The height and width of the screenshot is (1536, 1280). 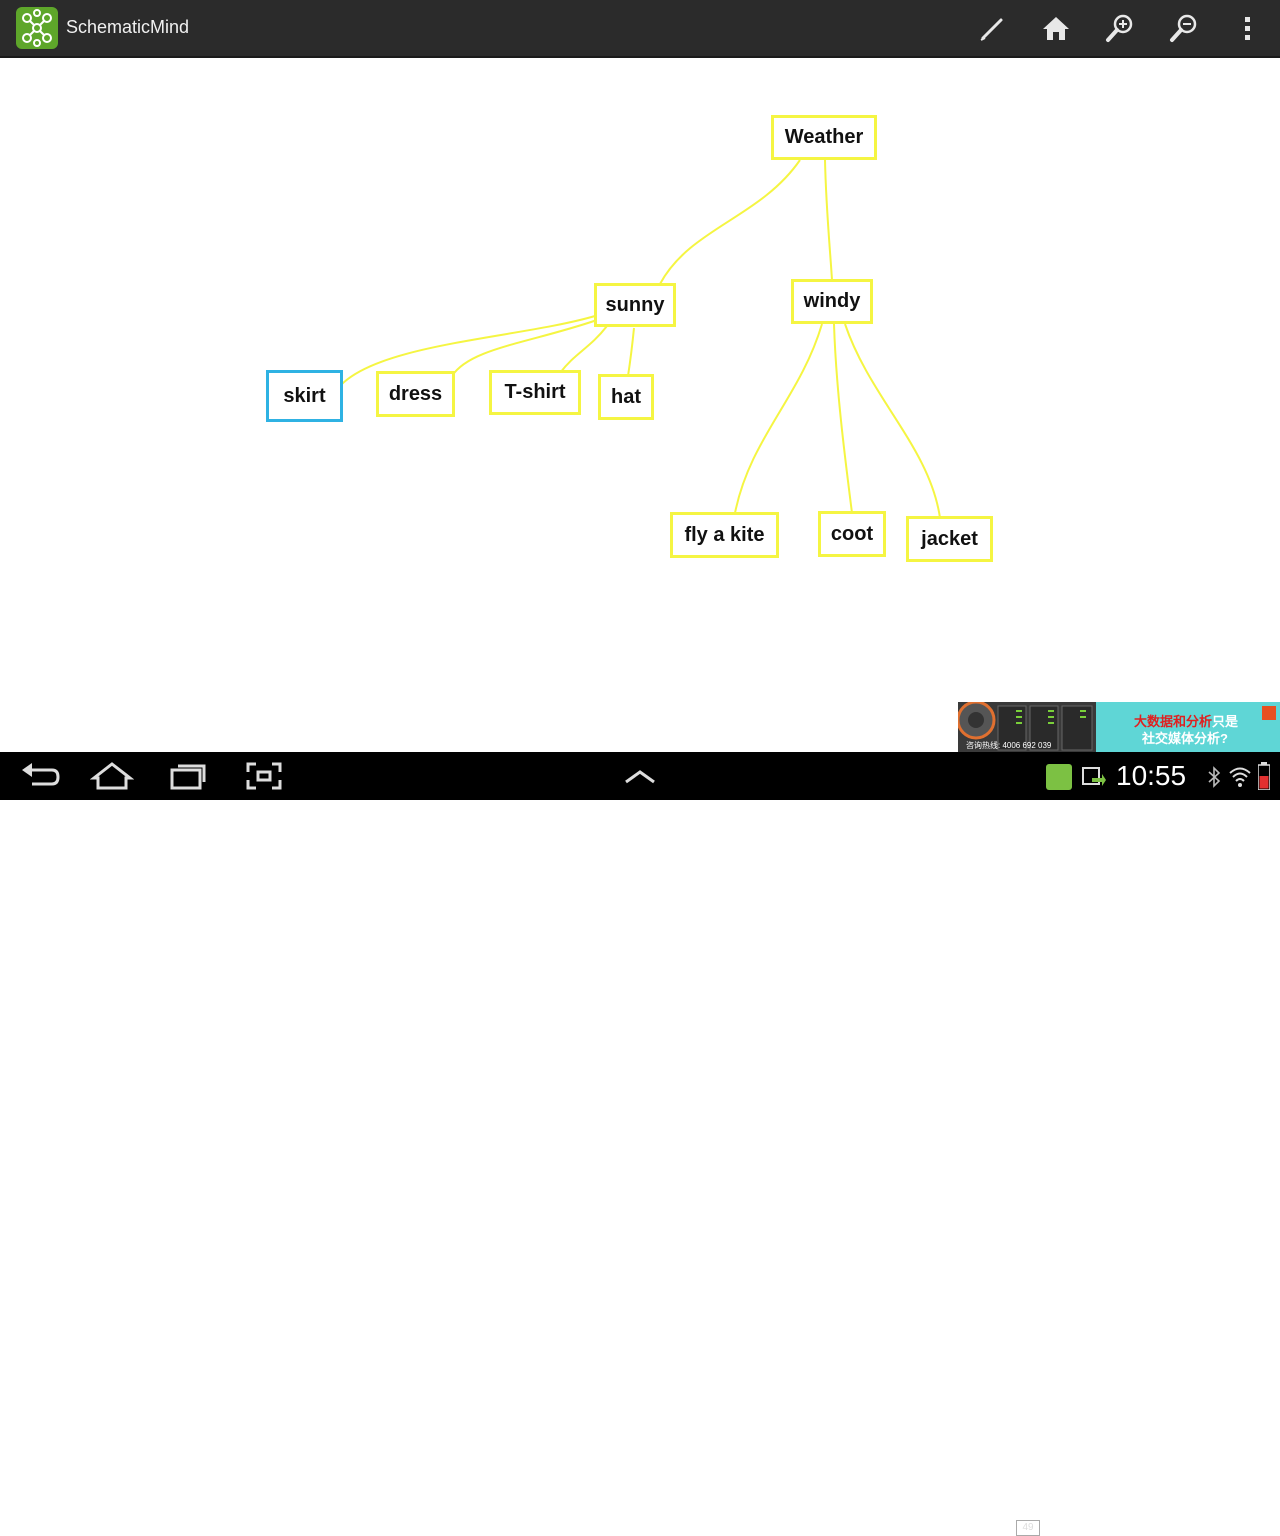 What do you see at coordinates (1119, 727) in the screenshot?
I see `ad-banner: 咨询热线: 4006 692 039 大数据和分析只是 社交媒体分析?` at bounding box center [1119, 727].